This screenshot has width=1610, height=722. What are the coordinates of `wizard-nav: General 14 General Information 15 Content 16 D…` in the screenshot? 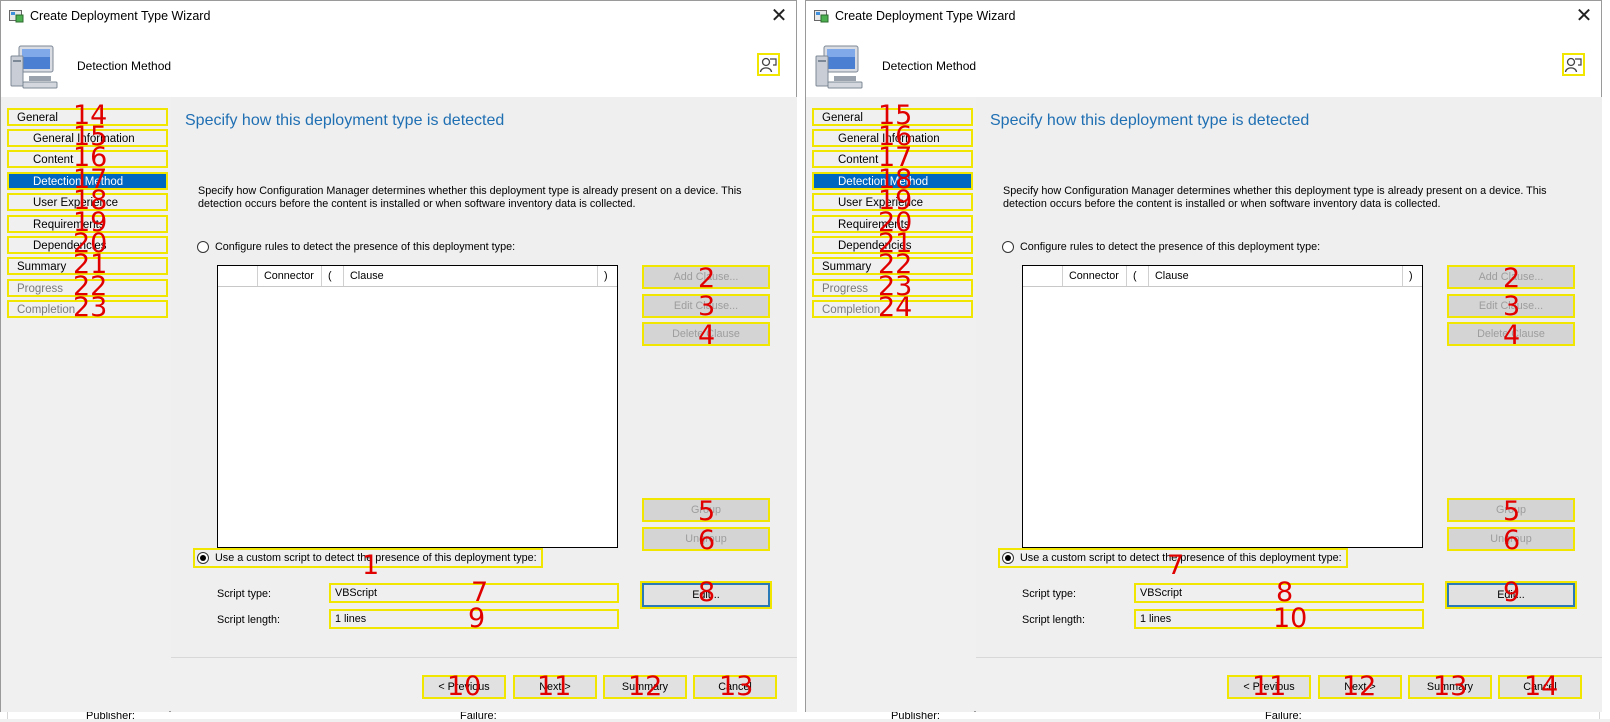 It's located at (85, 404).